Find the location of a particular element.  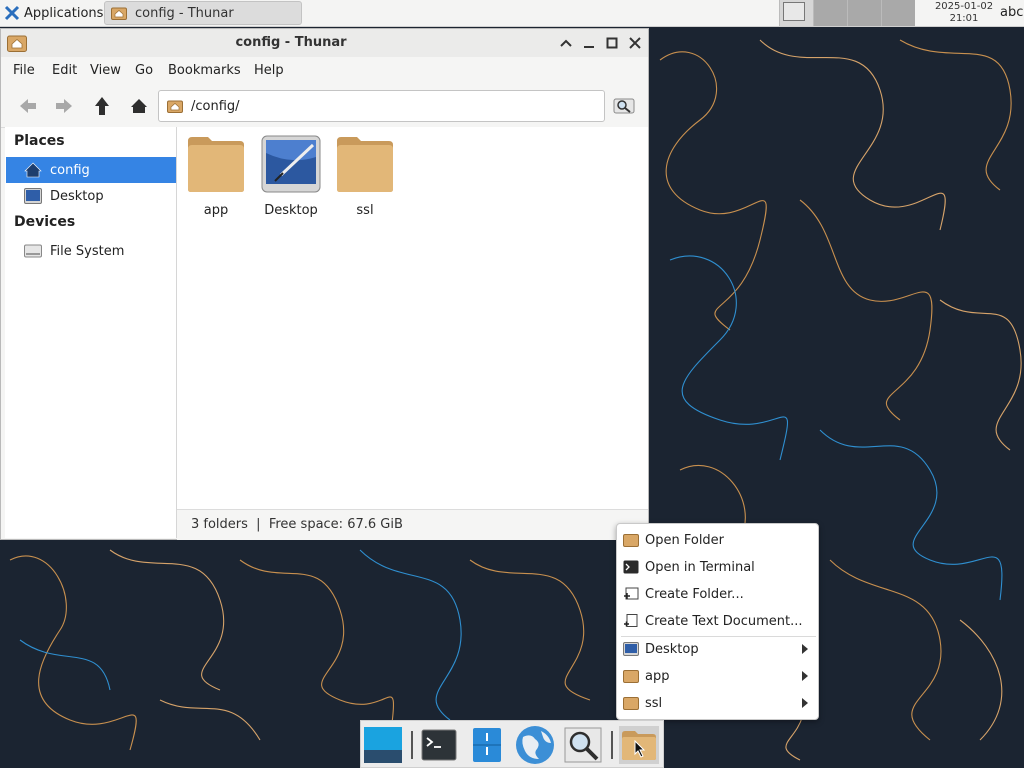

maximize-button is located at coordinates (612, 43).